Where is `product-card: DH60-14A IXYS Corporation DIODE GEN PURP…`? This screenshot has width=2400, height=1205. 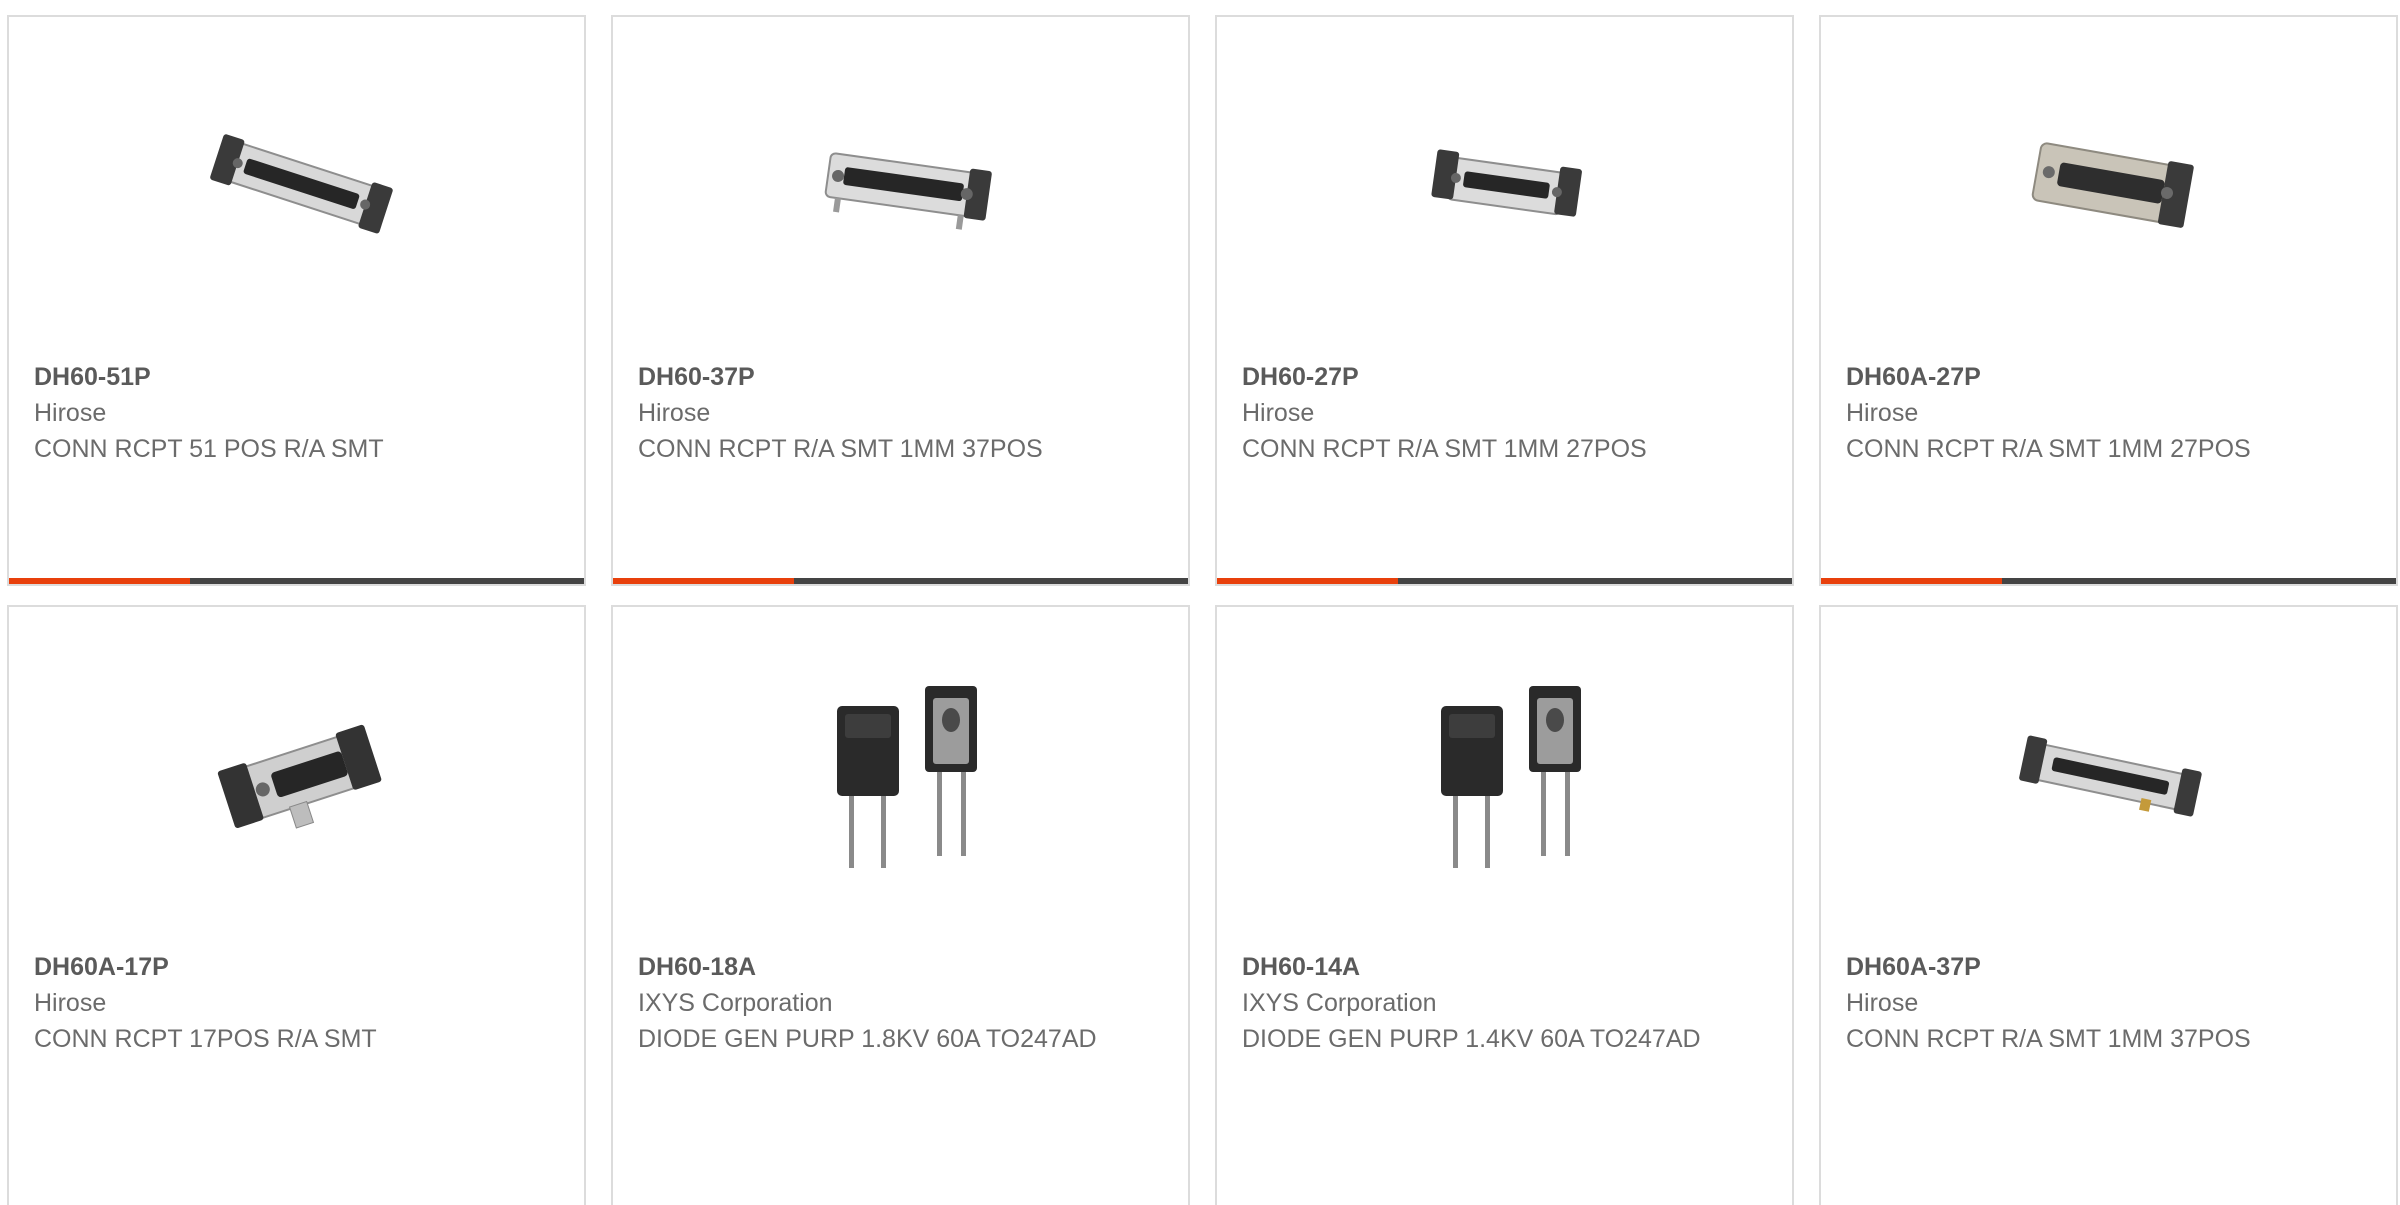 product-card: DH60-14A IXYS Corporation DIODE GEN PURP… is located at coordinates (1504, 905).